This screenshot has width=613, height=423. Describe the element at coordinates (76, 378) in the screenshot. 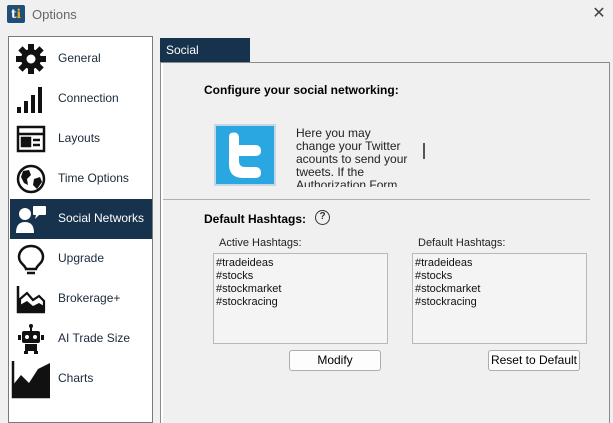

I see `sidebar-item-label: Charts` at that location.